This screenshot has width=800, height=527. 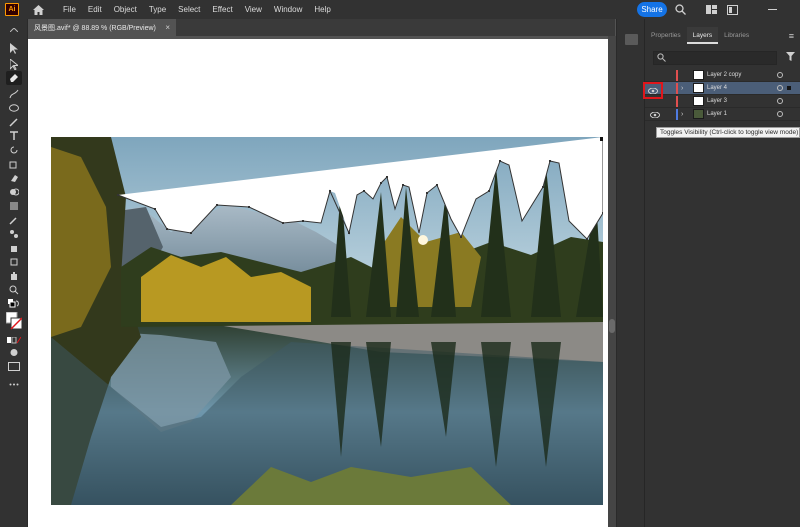 I want to click on curvature-tool-icon, so click(x=14, y=94).